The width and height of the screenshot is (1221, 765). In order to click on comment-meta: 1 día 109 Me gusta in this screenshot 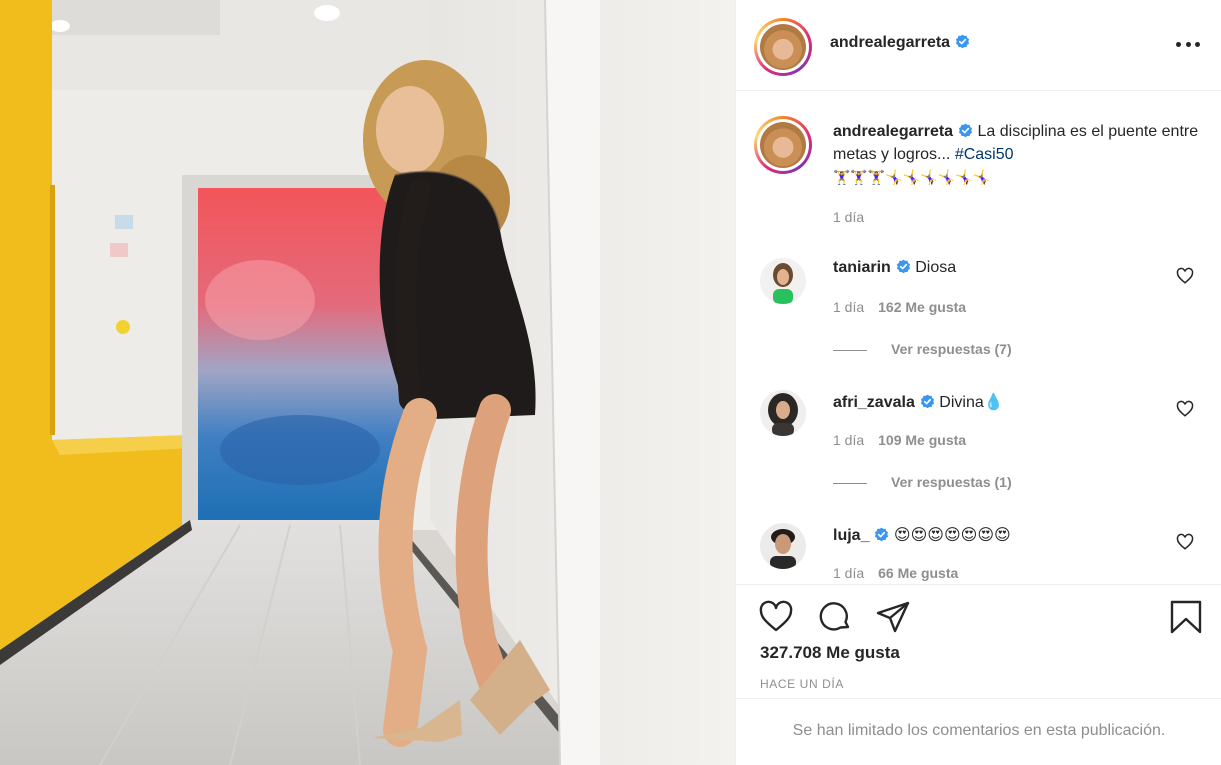, I will do `click(899, 440)`.